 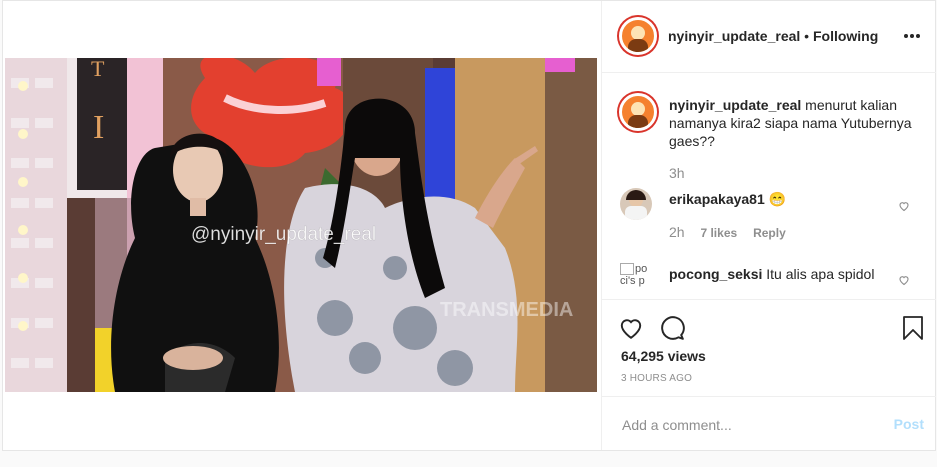 I want to click on post-comment-button: Post, so click(x=909, y=424).